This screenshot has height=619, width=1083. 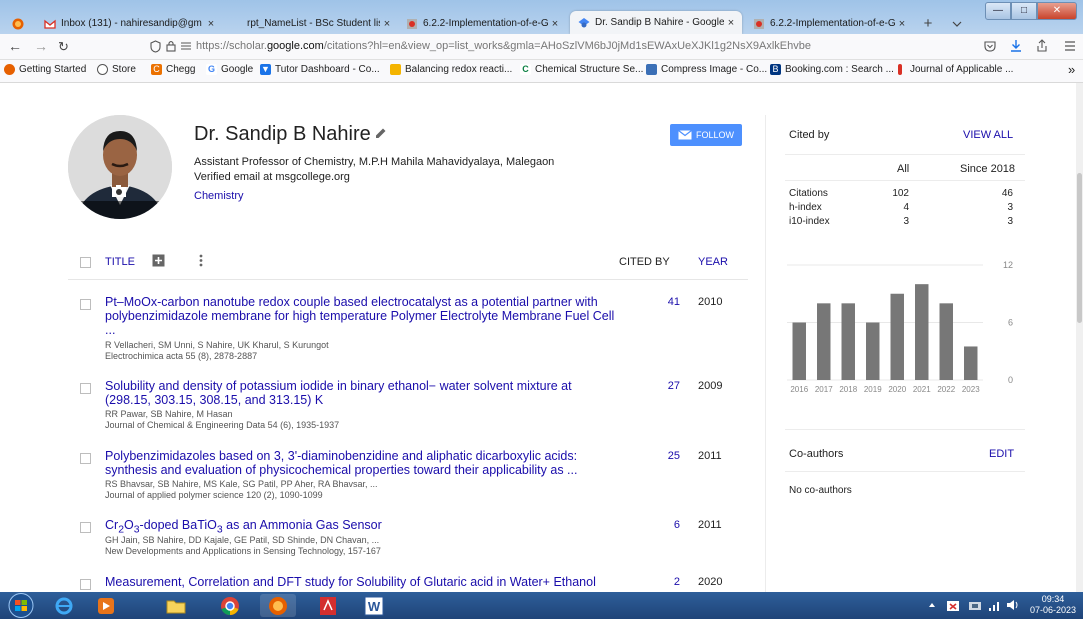 I want to click on pocket-icon, so click(x=990, y=46).